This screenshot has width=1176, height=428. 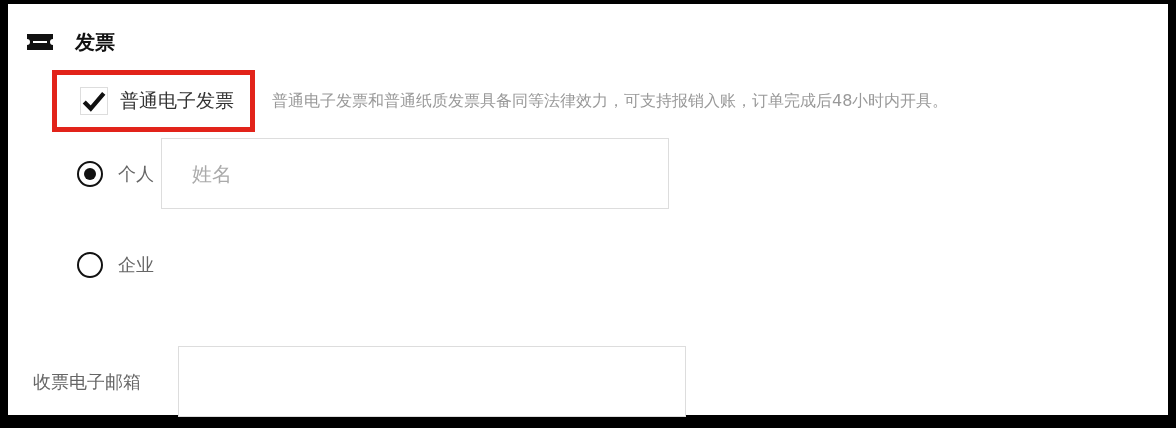 What do you see at coordinates (40, 42) in the screenshot?
I see `ticket-icon` at bounding box center [40, 42].